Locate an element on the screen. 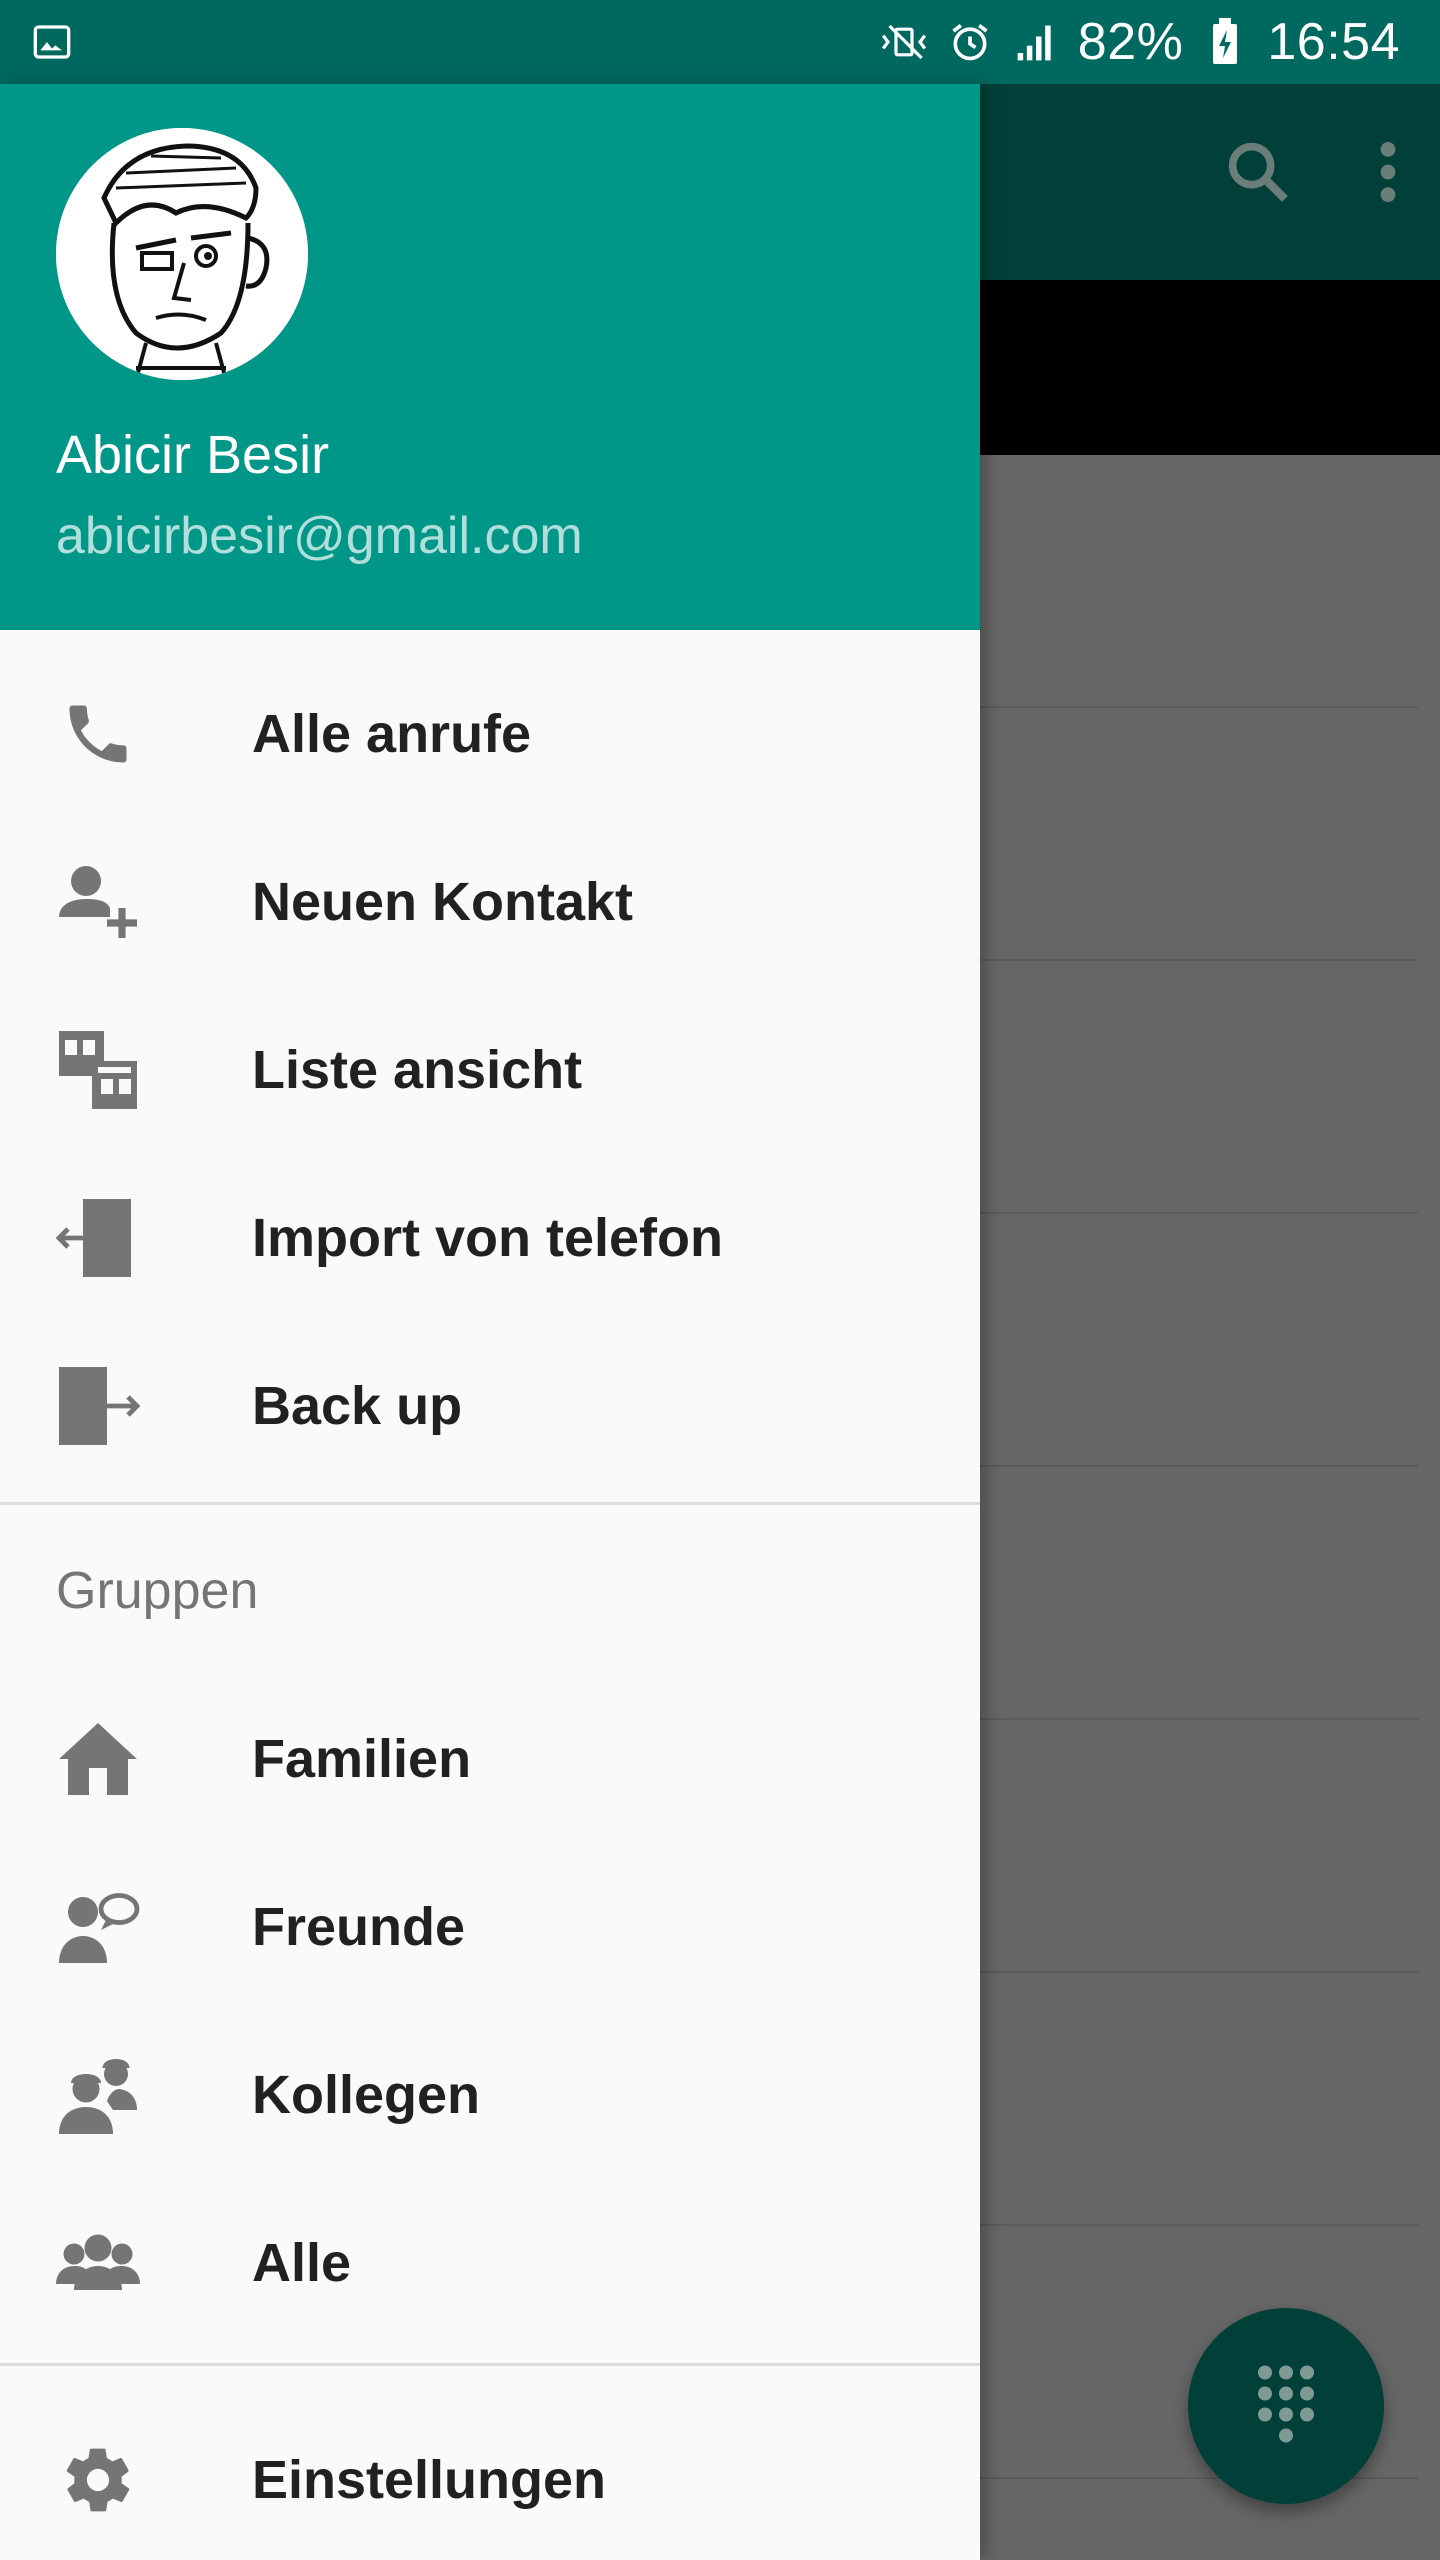 The height and width of the screenshot is (2560, 1440). export-icon is located at coordinates (98, 1406).